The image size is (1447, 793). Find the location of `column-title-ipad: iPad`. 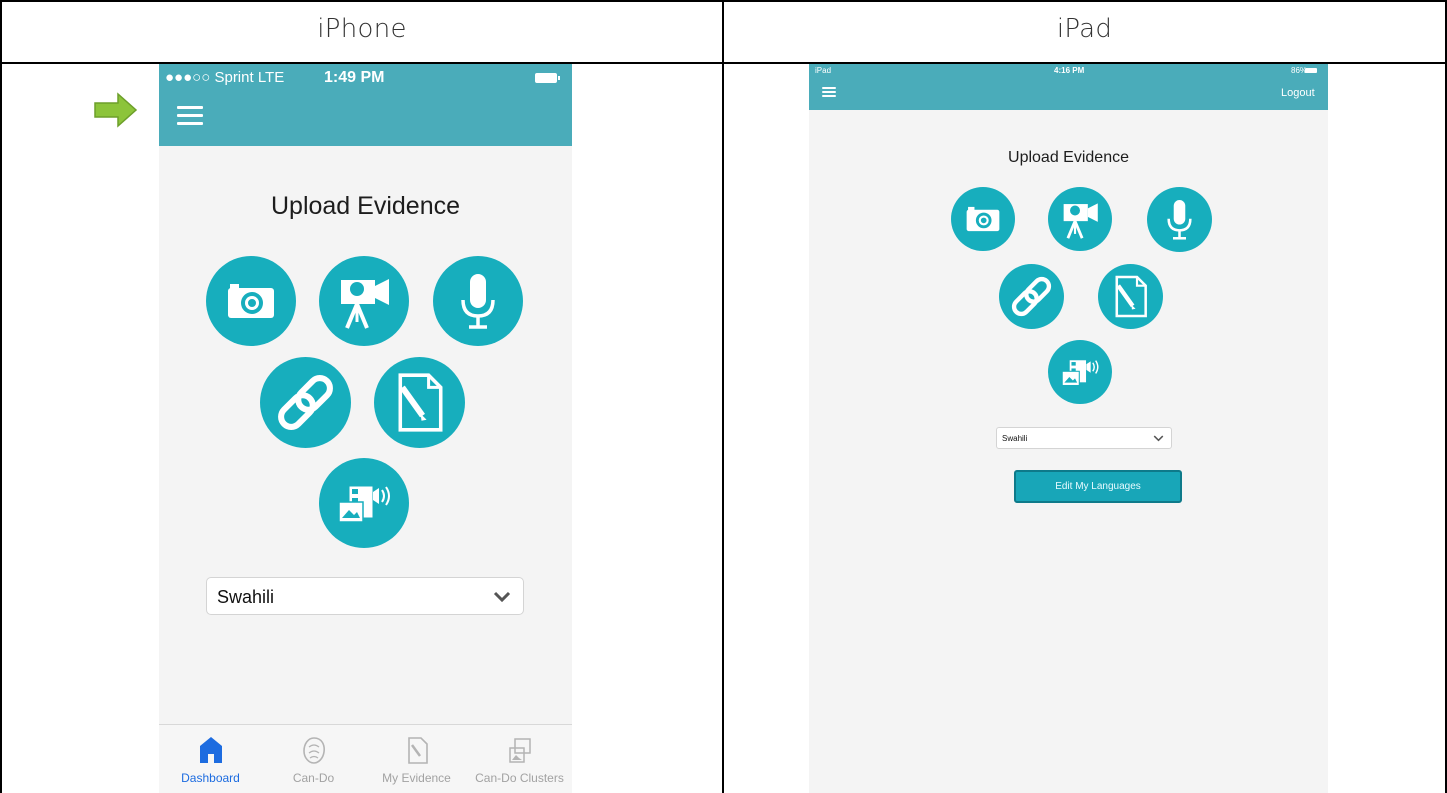

column-title-ipad: iPad is located at coordinates (1084, 29).